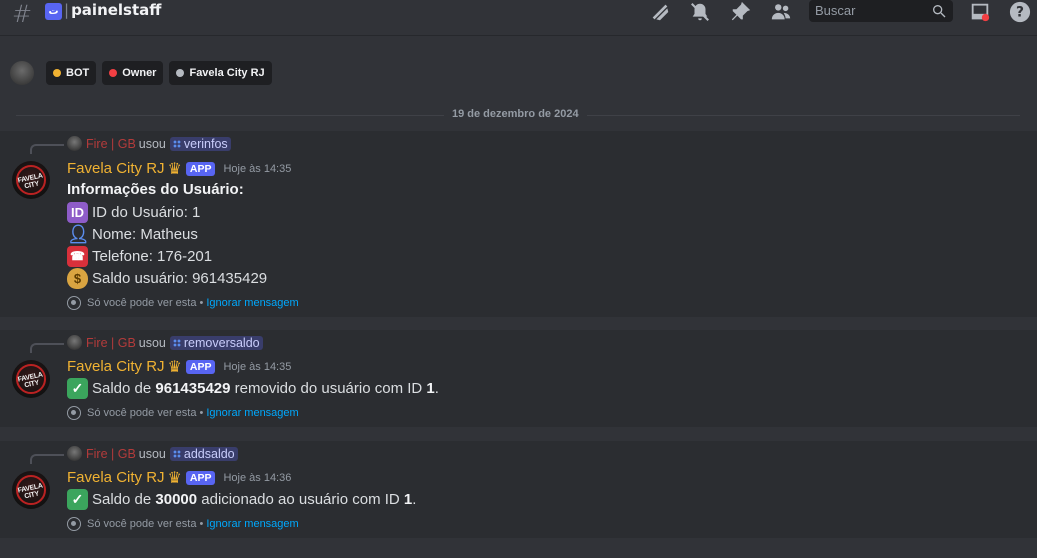  What do you see at coordinates (116, 10) in the screenshot?
I see `channel-name: painelstaff` at bounding box center [116, 10].